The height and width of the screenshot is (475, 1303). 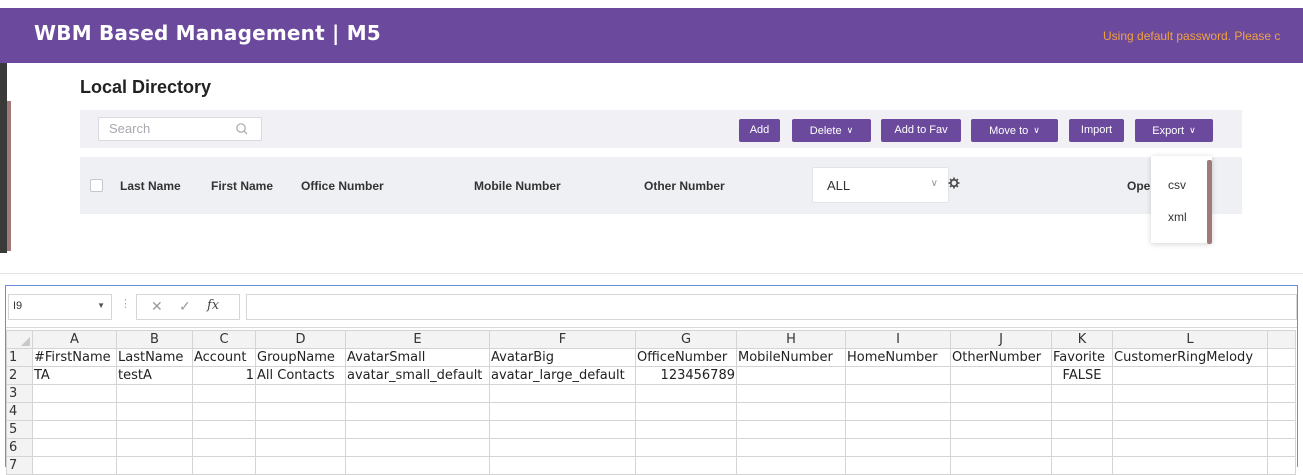 I want to click on cell: OtherNumber, so click(x=1001, y=357).